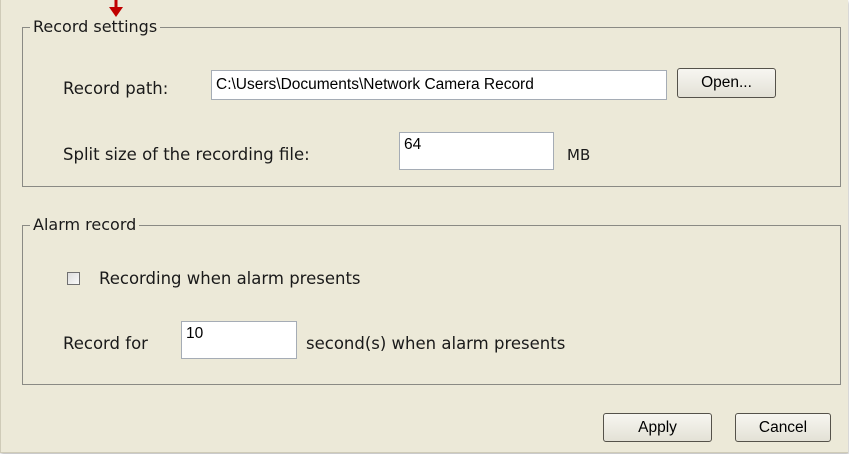 This screenshot has height=454, width=849. I want to click on apply-button: Apply, so click(657, 427).